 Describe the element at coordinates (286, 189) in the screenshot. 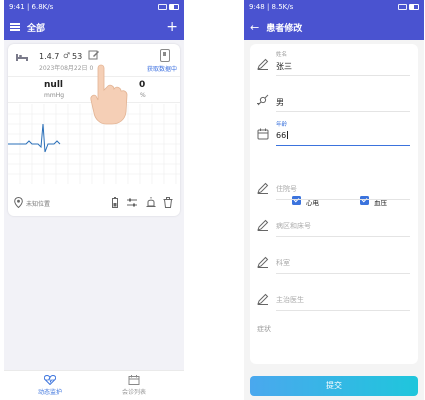

I see `hospital-number-input: 住院号` at that location.